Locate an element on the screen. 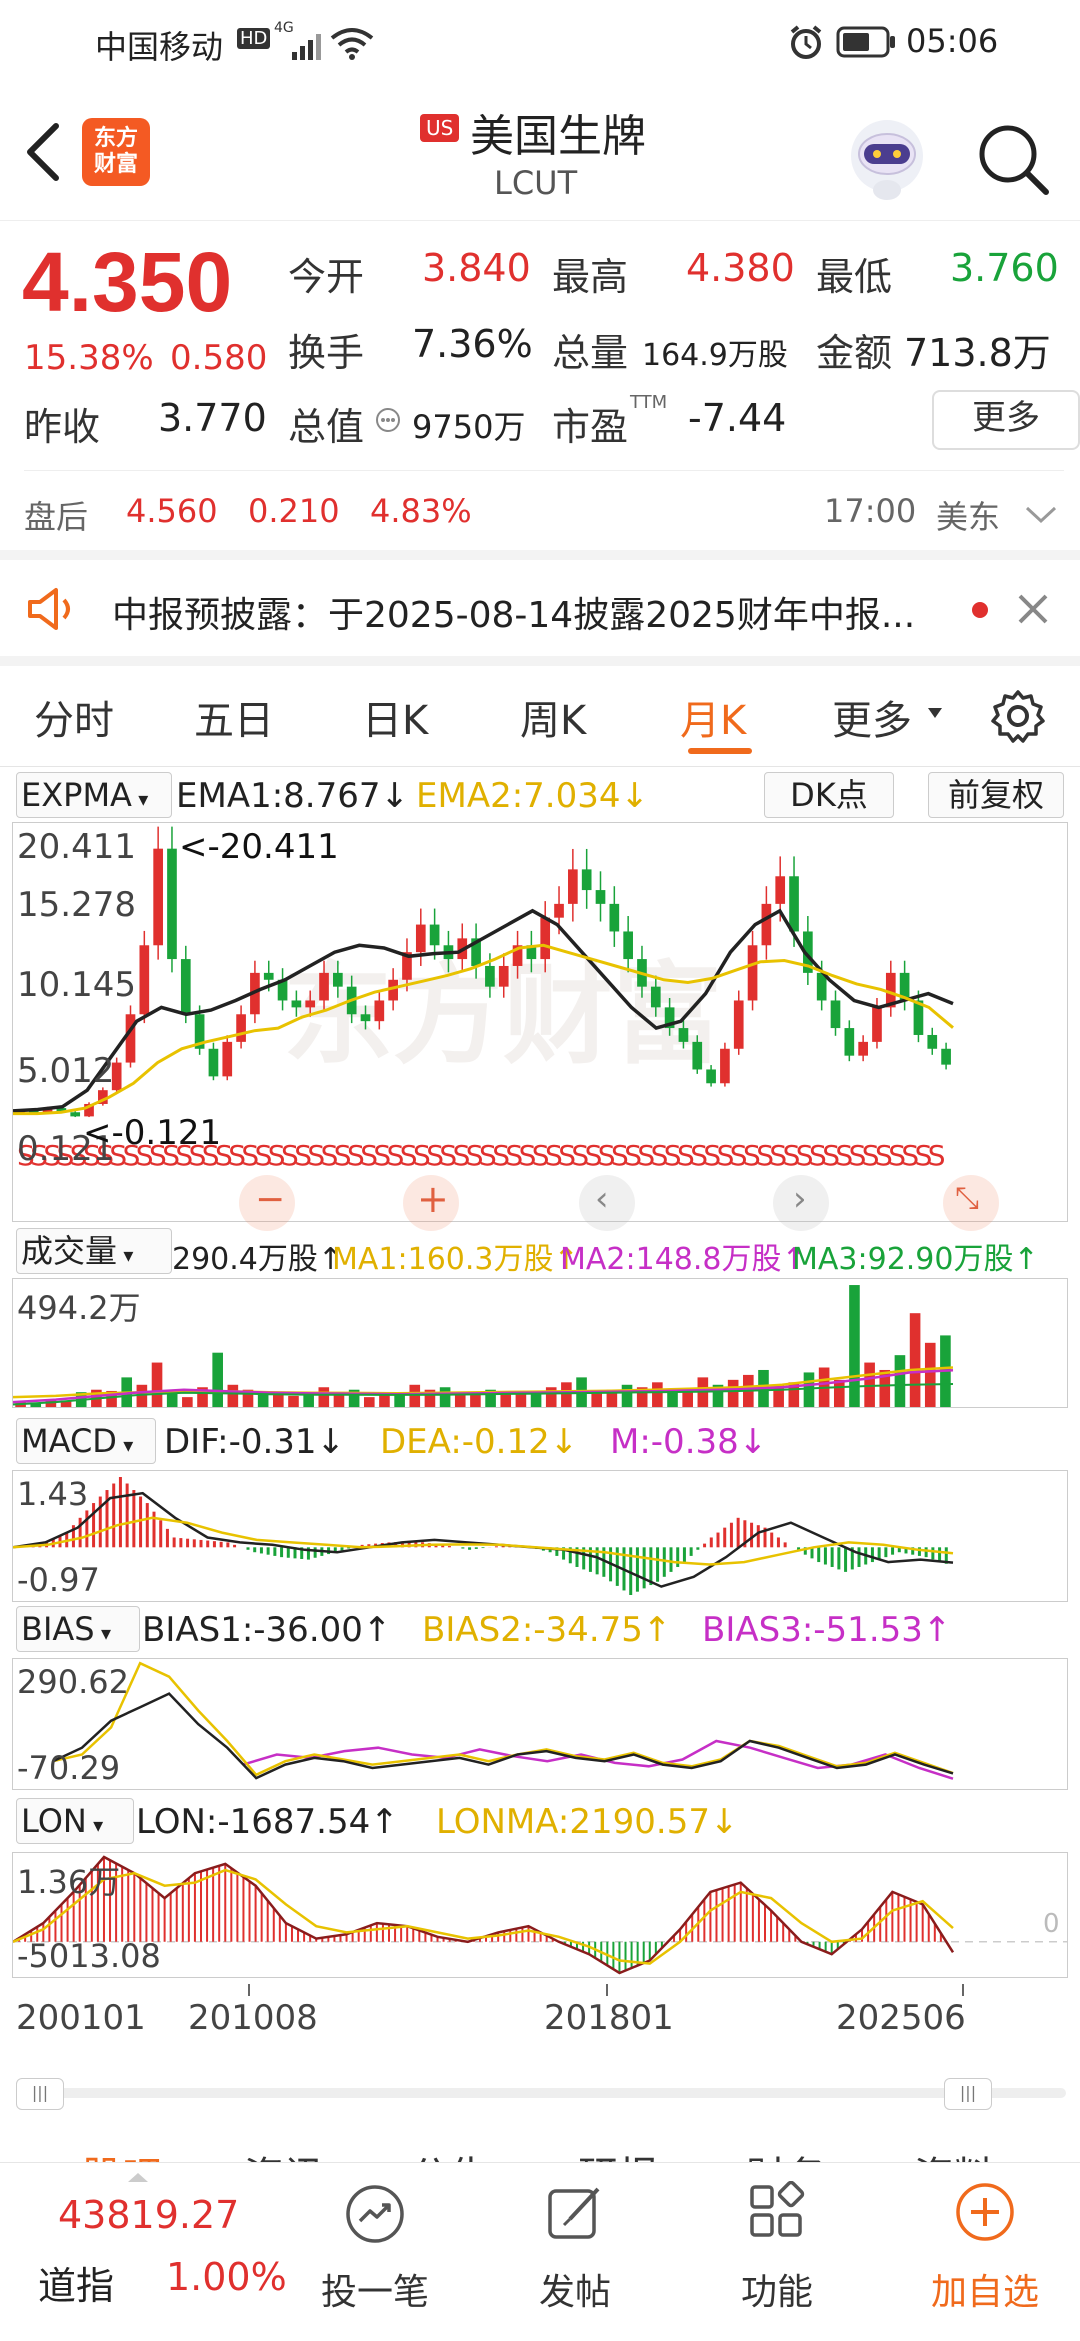  bias1-line is located at coordinates (503, 1736).